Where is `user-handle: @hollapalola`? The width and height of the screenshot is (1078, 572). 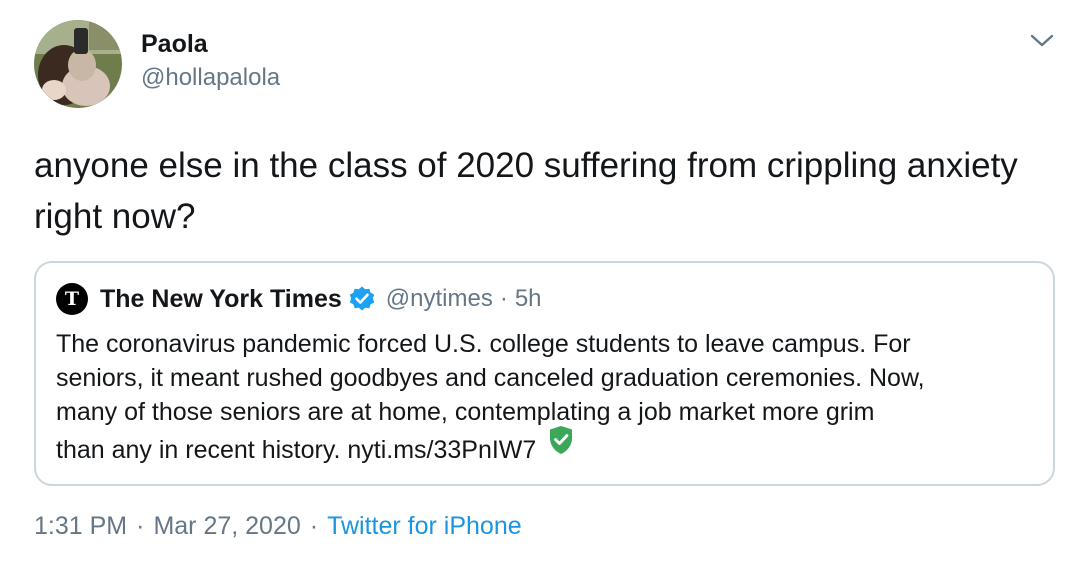 user-handle: @hollapalola is located at coordinates (210, 78).